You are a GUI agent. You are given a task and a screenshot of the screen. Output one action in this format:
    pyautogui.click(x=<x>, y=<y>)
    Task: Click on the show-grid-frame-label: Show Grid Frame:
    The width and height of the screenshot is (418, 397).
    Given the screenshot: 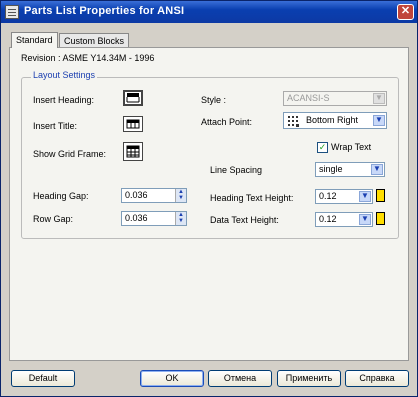 What is the action you would take?
    pyautogui.click(x=70, y=154)
    